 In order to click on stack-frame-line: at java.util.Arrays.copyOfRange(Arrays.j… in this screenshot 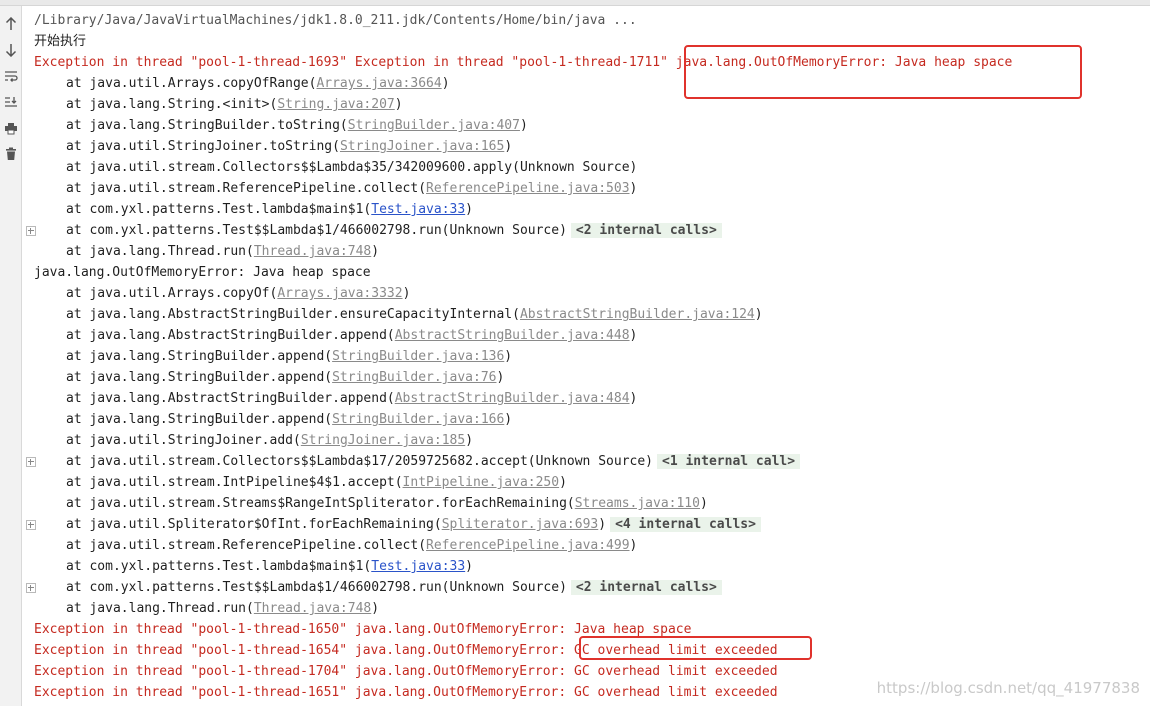, I will do `click(258, 83)`.